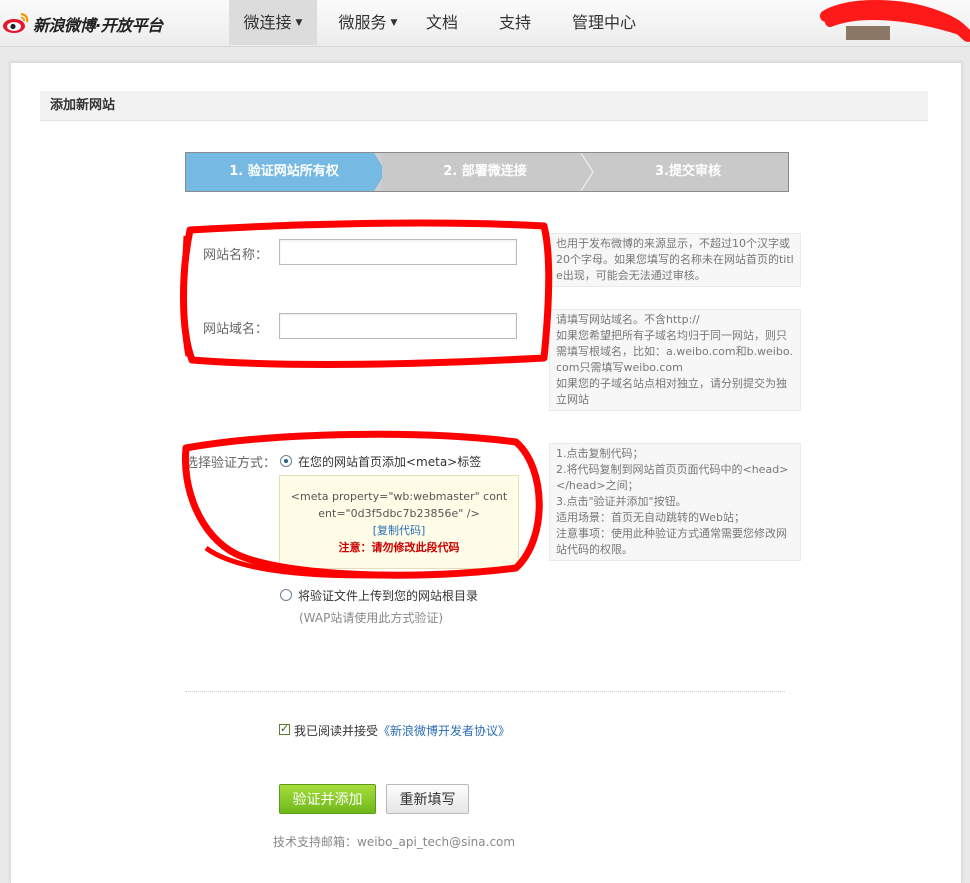 The height and width of the screenshot is (883, 970). What do you see at coordinates (398, 252) in the screenshot?
I see `site-name-input` at bounding box center [398, 252].